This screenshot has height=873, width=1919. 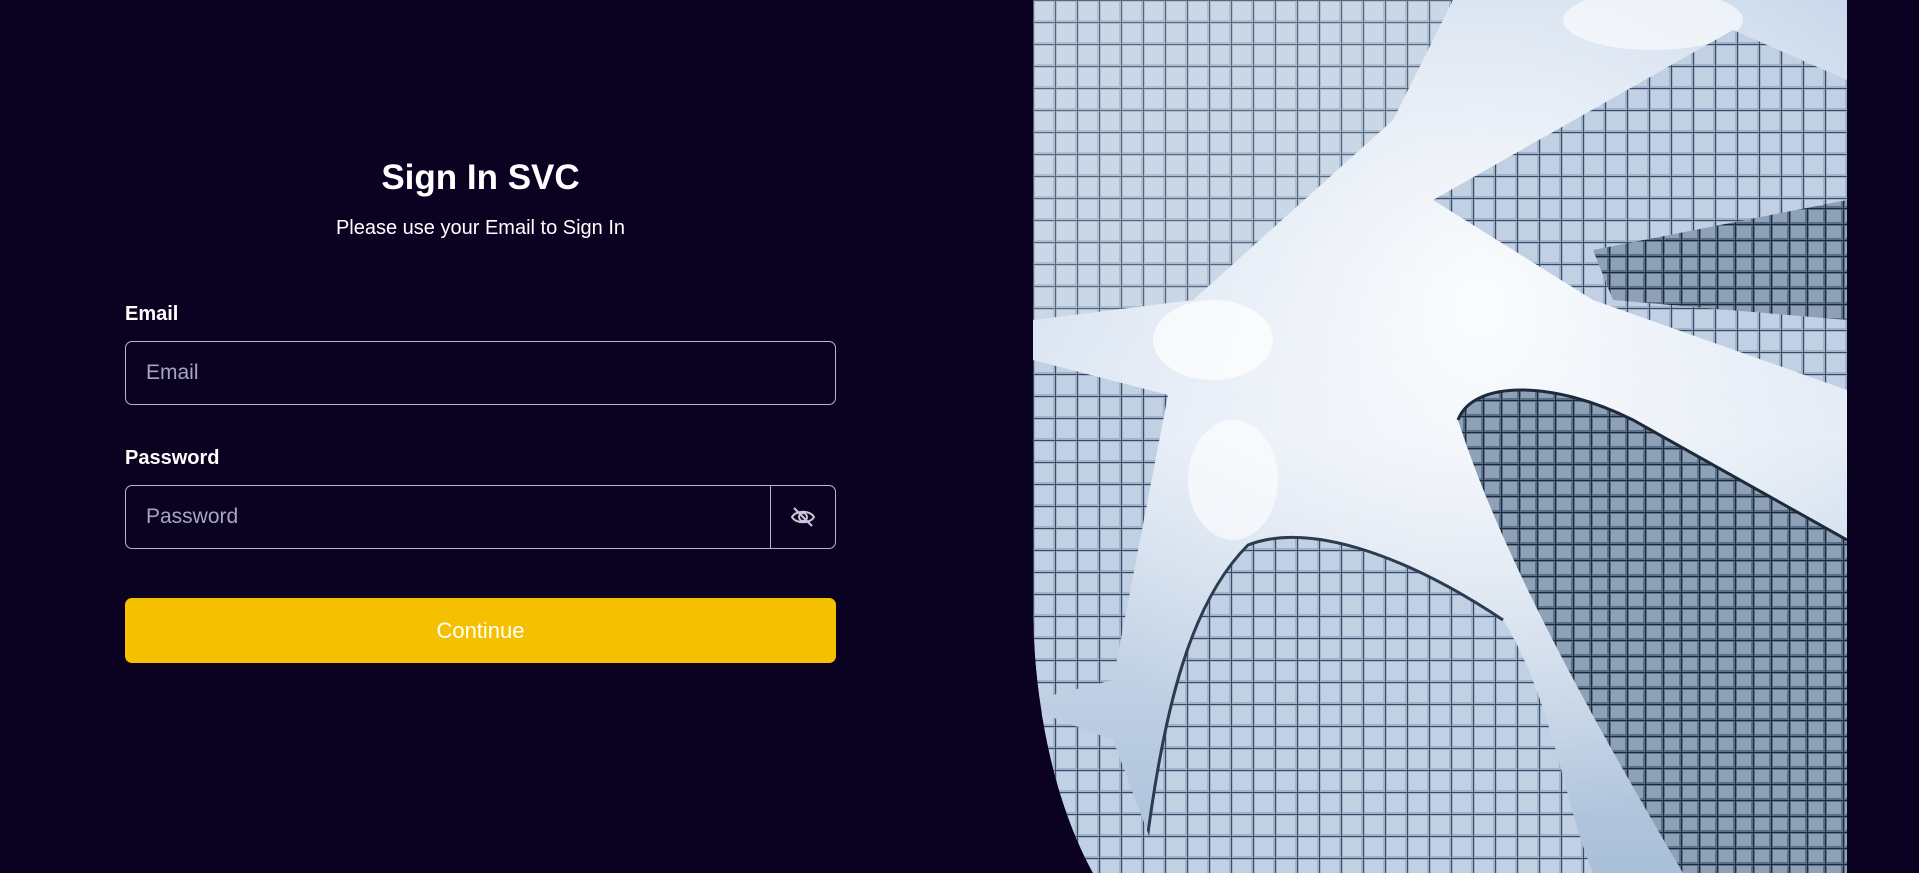 I want to click on email-field, so click(x=480, y=373).